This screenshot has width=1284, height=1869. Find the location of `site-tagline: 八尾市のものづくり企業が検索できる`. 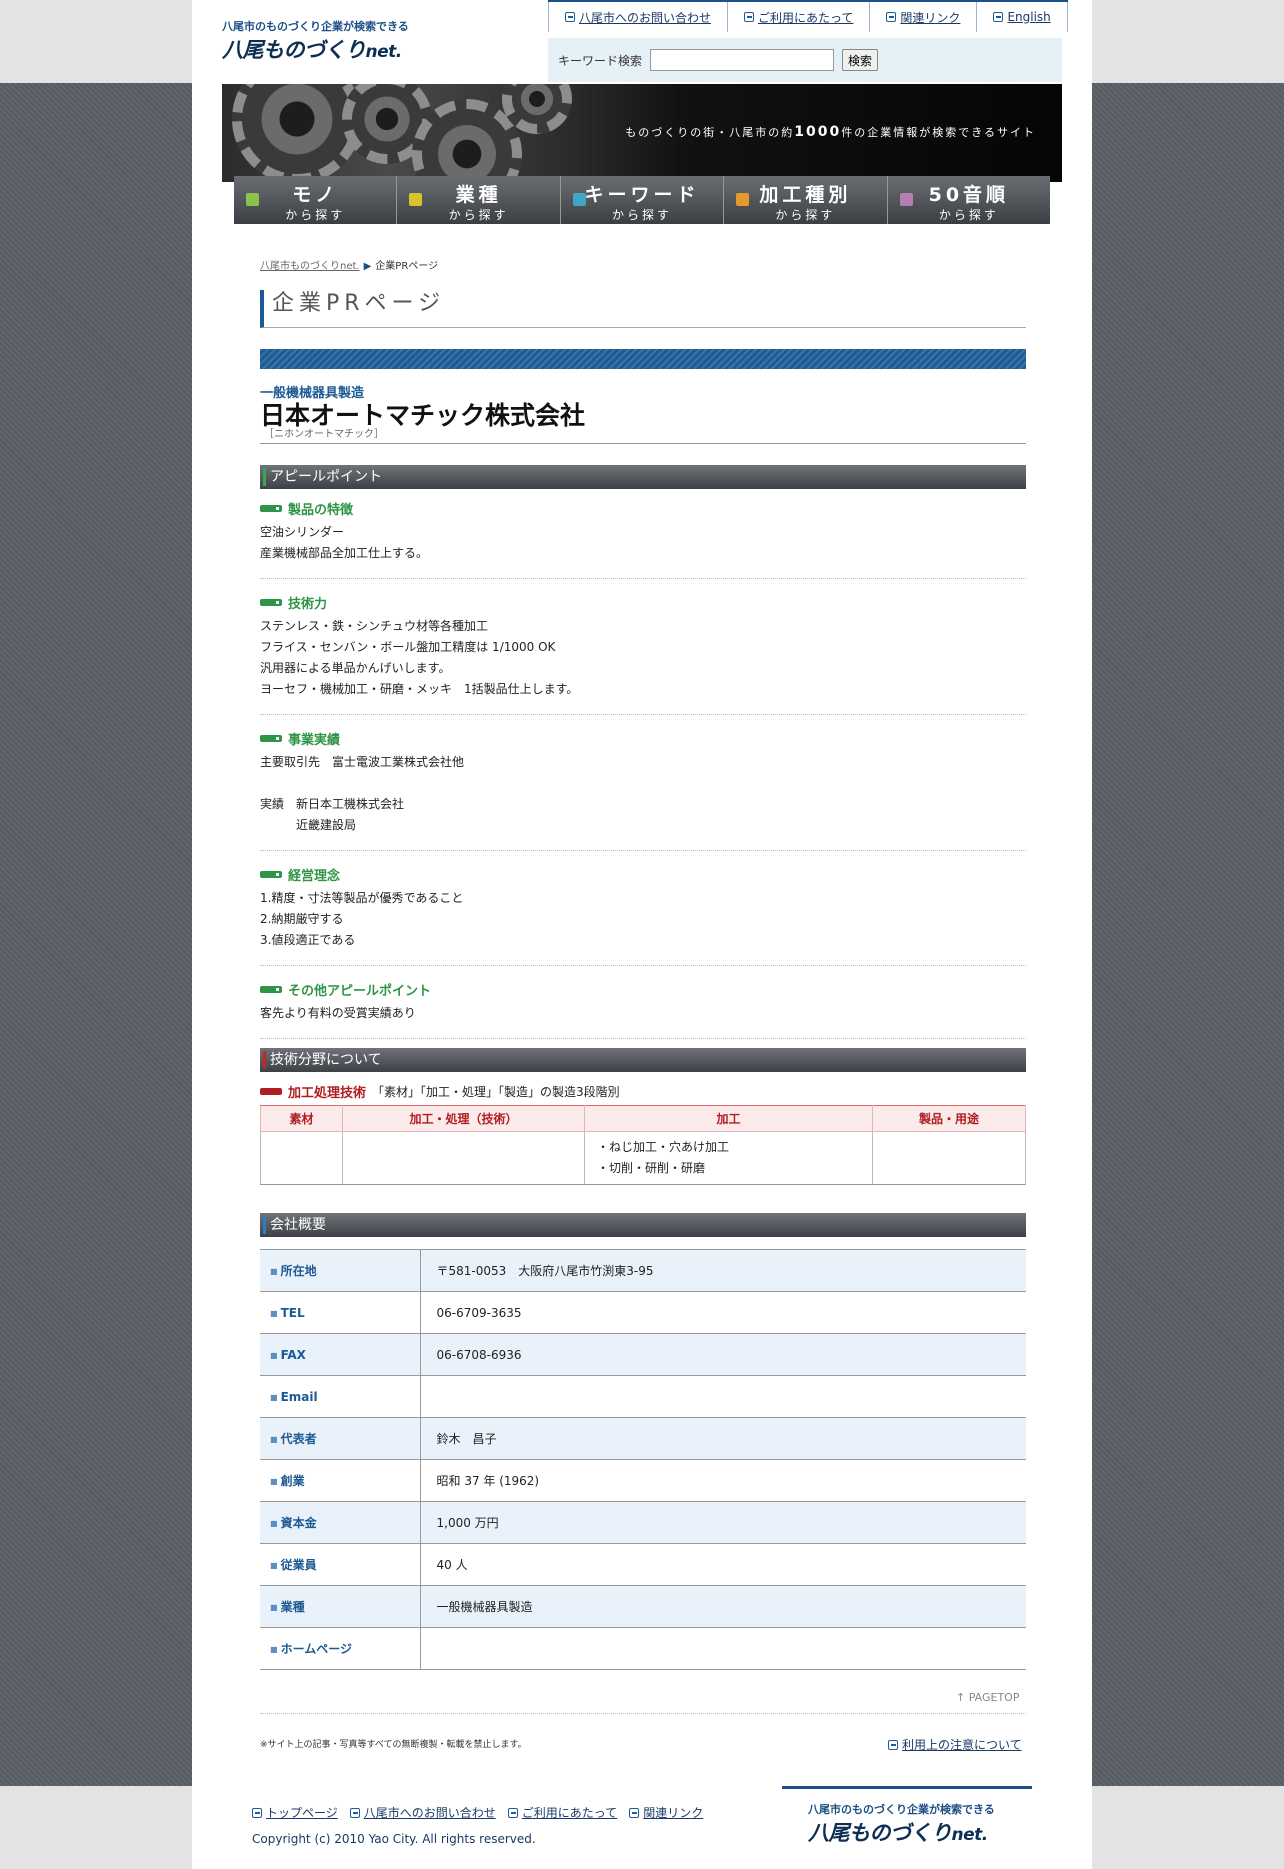

site-tagline: 八尾市のものづくり企業が検索できる is located at coordinates (315, 26).